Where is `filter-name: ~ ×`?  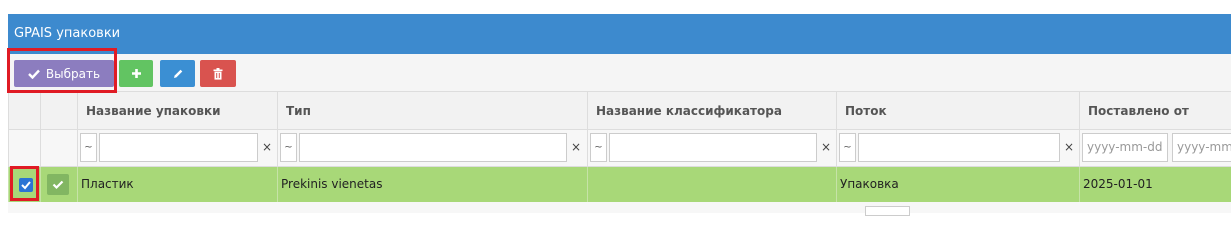 filter-name: ~ × is located at coordinates (177, 148).